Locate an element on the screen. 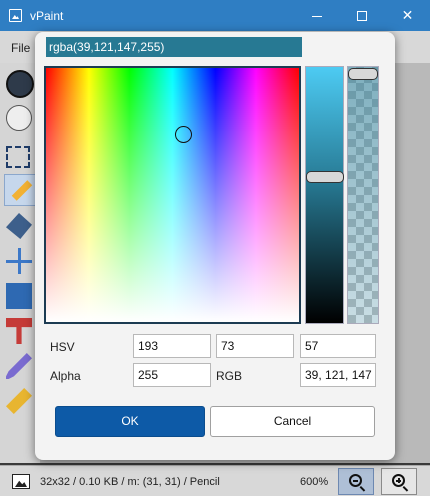 The image size is (430, 496). move-tool-icon is located at coordinates (19, 261).